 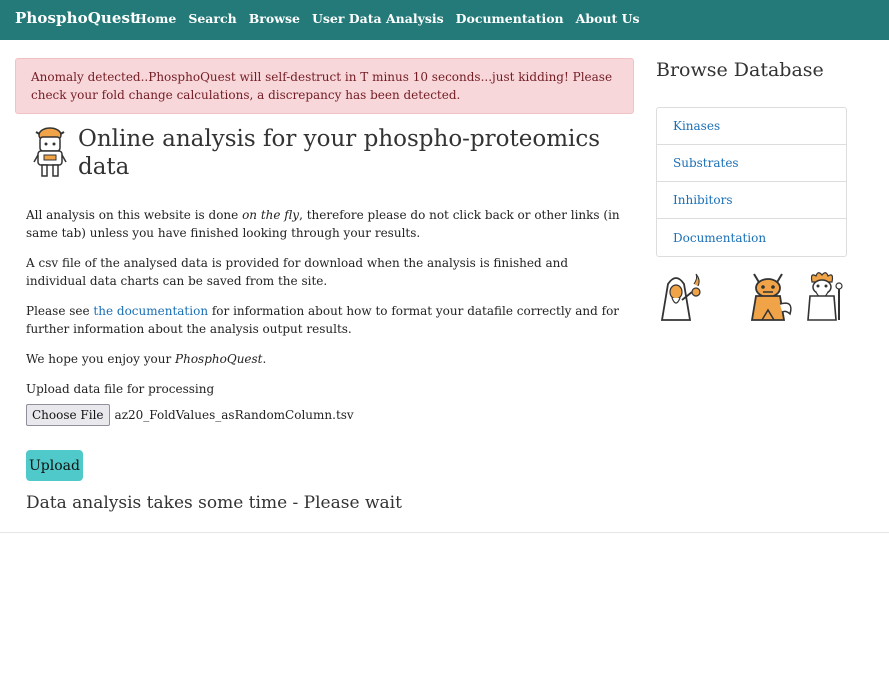 What do you see at coordinates (234, 415) in the screenshot?
I see `selected-file-name: az20_FoldValues_asRandomColumn.tsv` at bounding box center [234, 415].